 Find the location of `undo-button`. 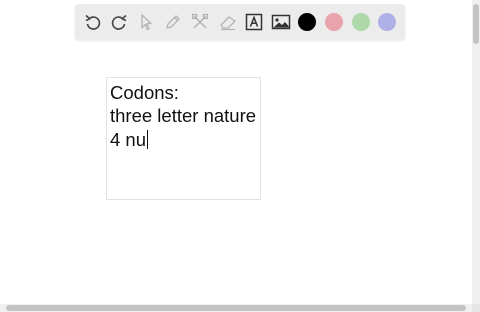

undo-button is located at coordinates (93, 22).